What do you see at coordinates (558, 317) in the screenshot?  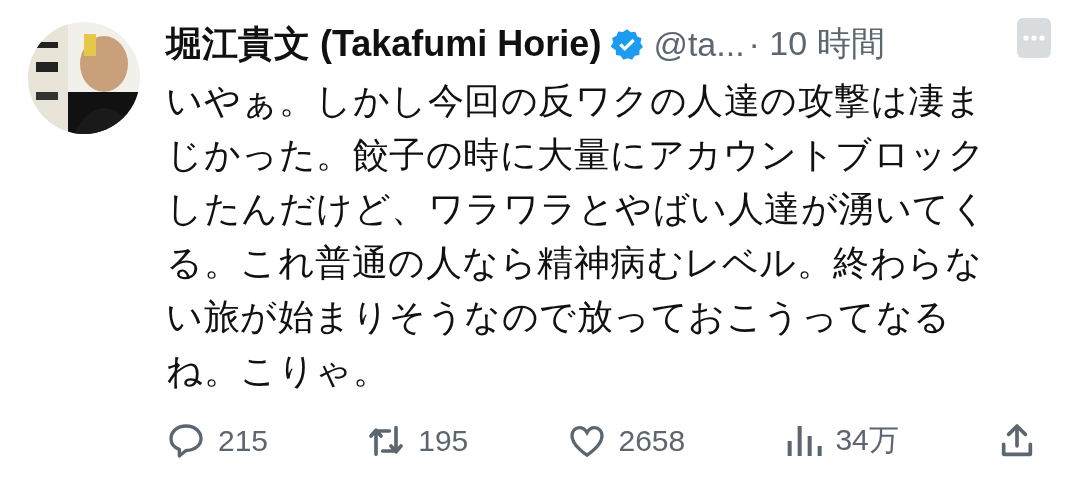 I see `tweet-text-line: い旅が始まりそうなので放っておこうってなる` at bounding box center [558, 317].